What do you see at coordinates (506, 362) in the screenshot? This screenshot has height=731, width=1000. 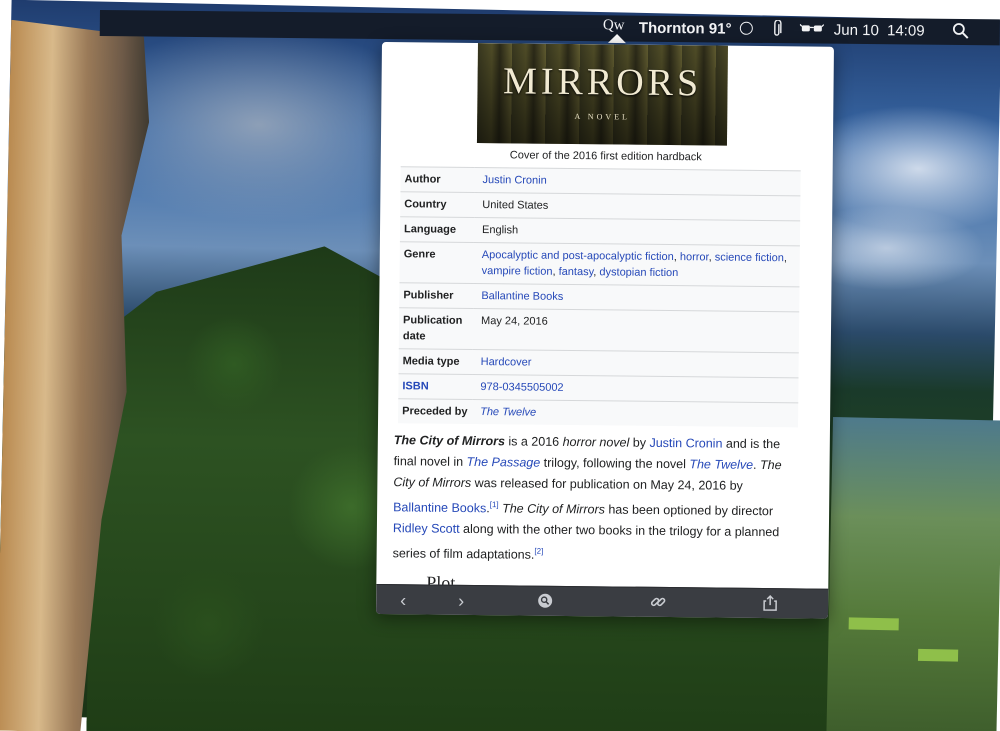 I see `media-type-link: Hardcover` at bounding box center [506, 362].